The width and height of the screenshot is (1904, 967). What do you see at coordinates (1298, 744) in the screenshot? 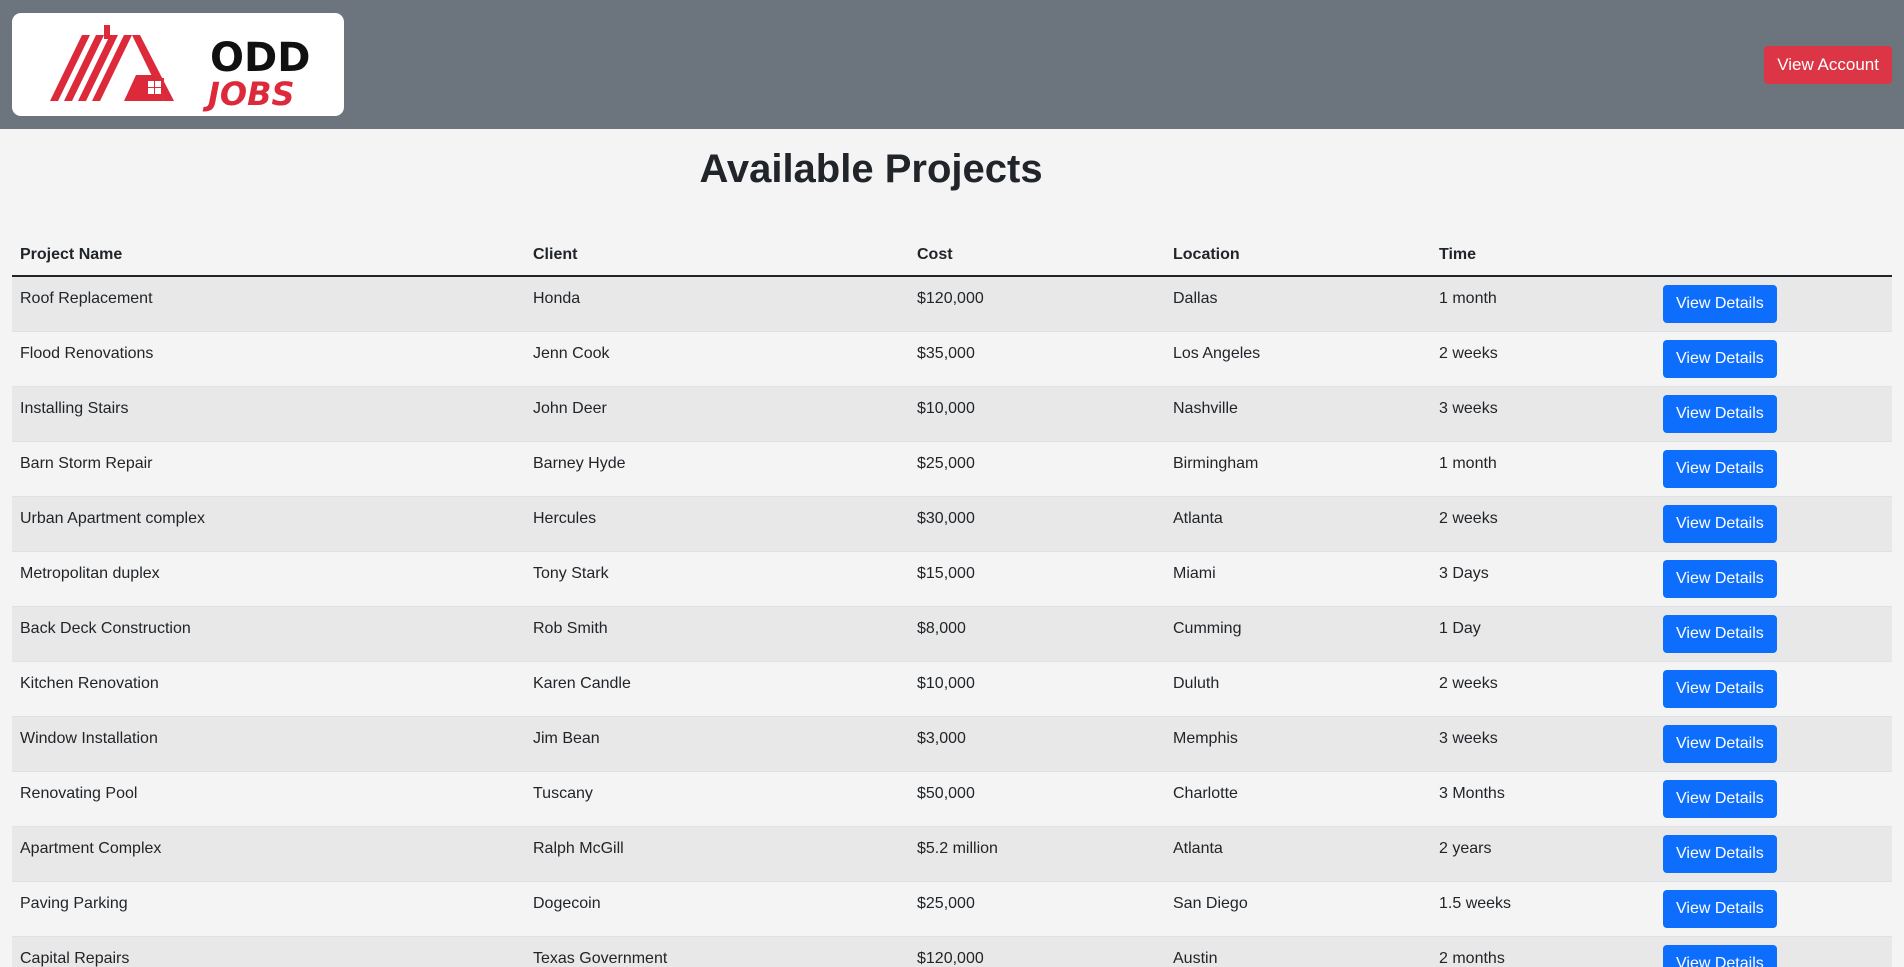
I see `location-cell: Memphis` at bounding box center [1298, 744].